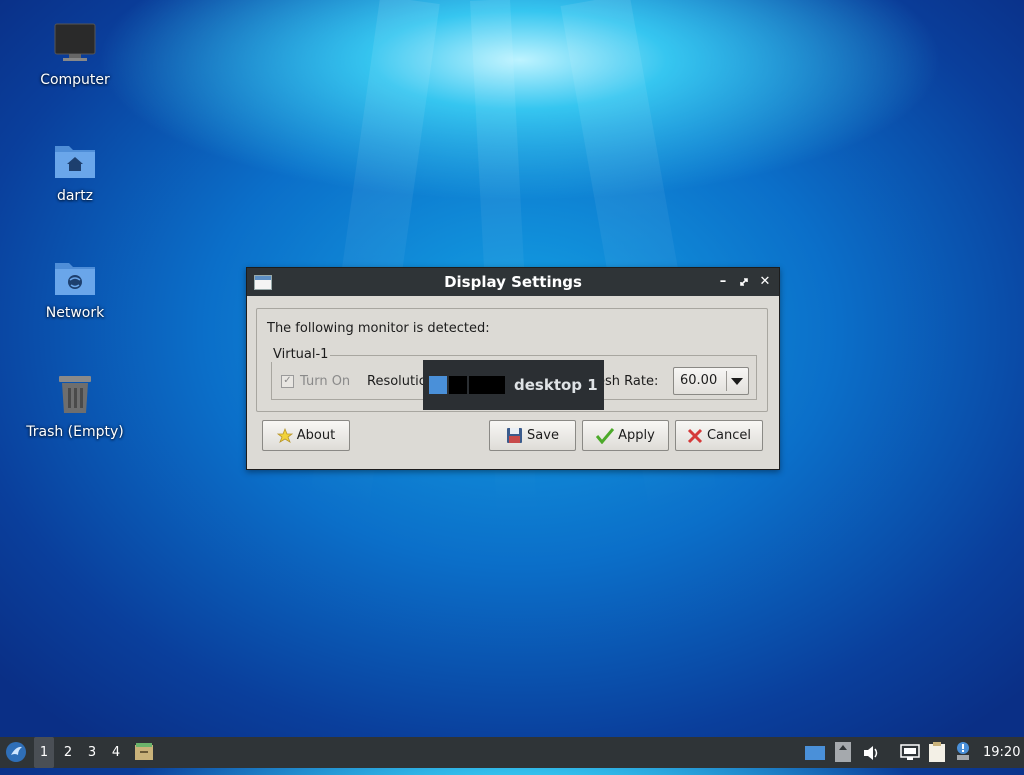  I want to click on desktop-icon-label: dartz, so click(75, 196).